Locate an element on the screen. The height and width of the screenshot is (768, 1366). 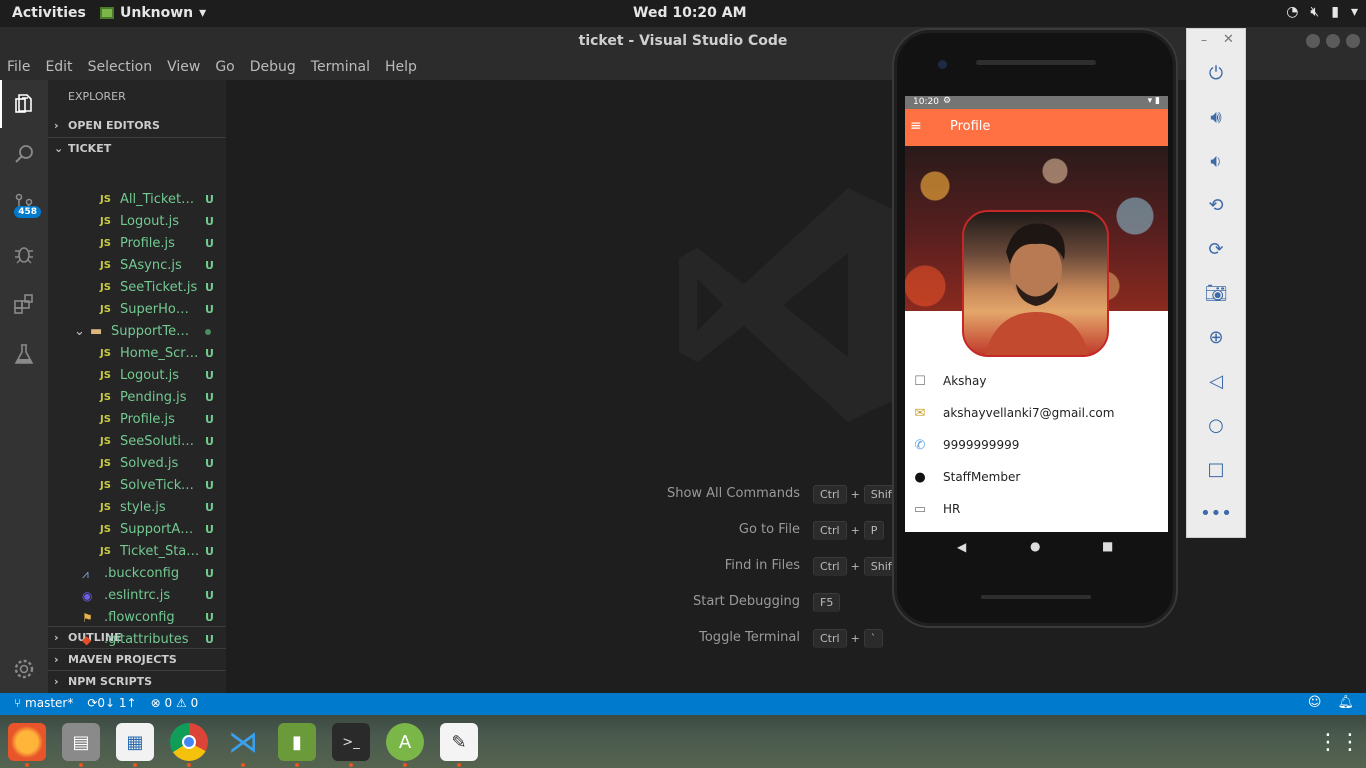
file-row: ⚑ .flowconfig U is located at coordinates (137, 618).